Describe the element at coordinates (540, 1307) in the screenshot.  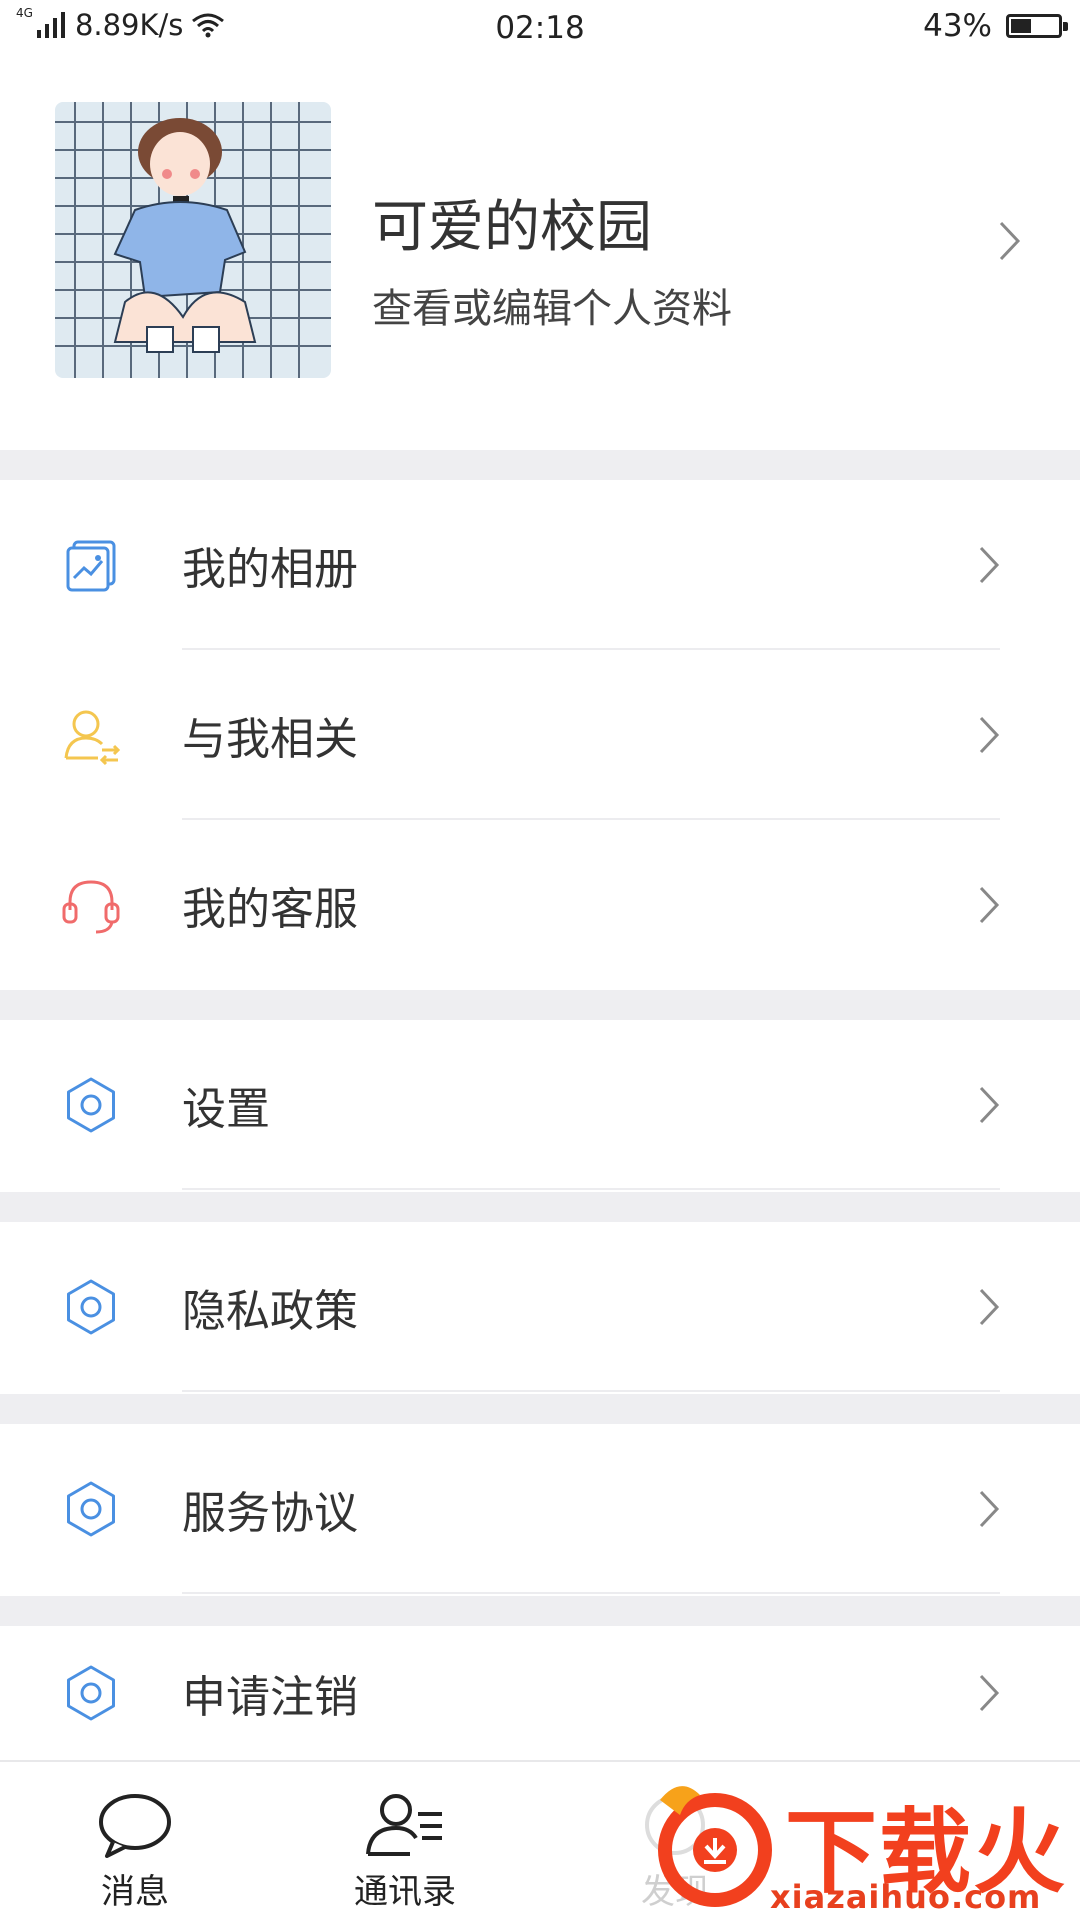
I see `menu-item-privacy-policy: 隐私政策` at that location.